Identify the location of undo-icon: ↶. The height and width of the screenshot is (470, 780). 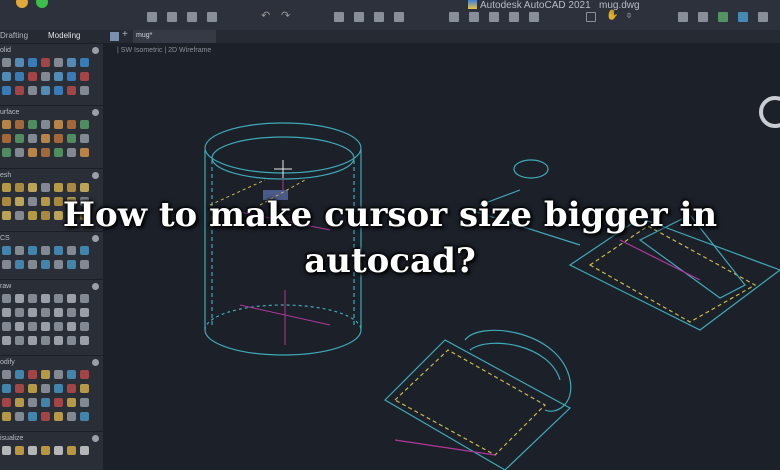
(266, 15).